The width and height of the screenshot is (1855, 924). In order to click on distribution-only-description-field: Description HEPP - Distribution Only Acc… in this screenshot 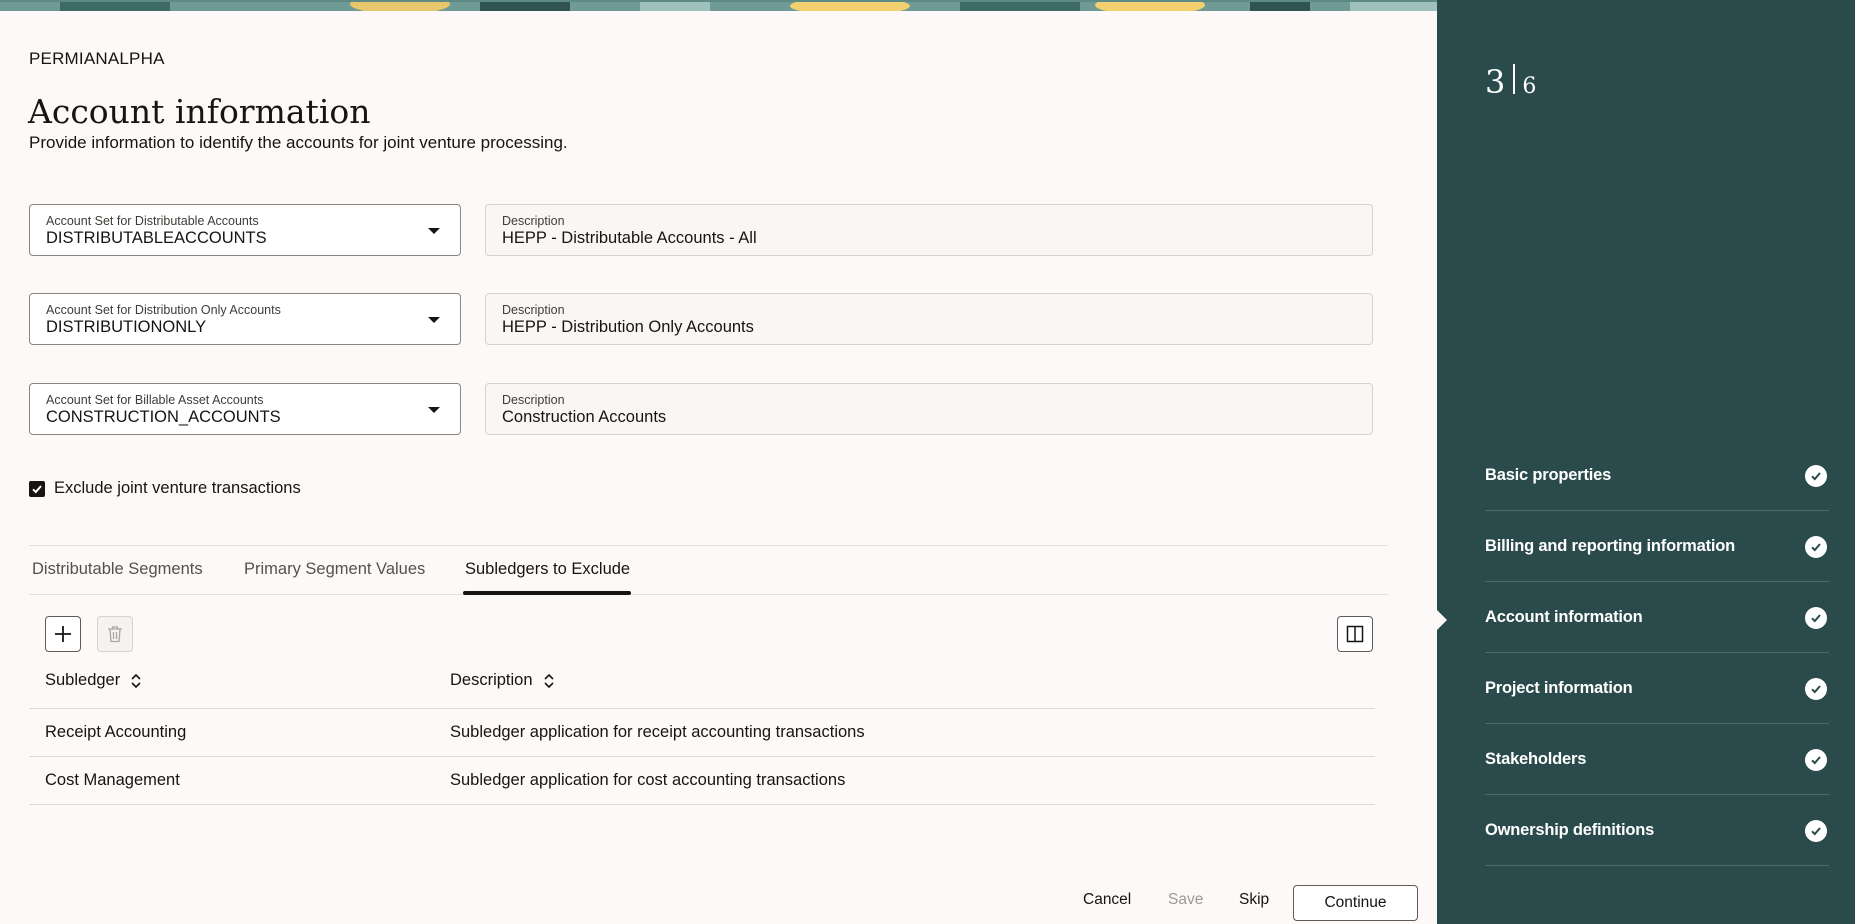, I will do `click(929, 319)`.